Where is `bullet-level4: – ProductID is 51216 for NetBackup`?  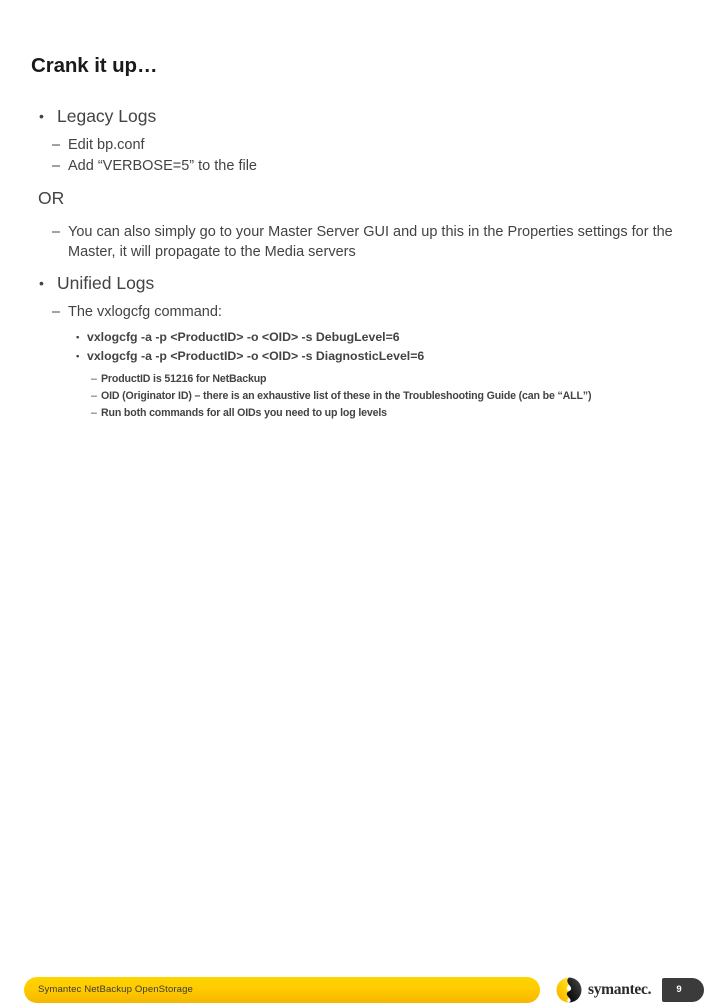
bullet-level4: – ProductID is 51216 for NetBackup is located at coordinates (360, 379).